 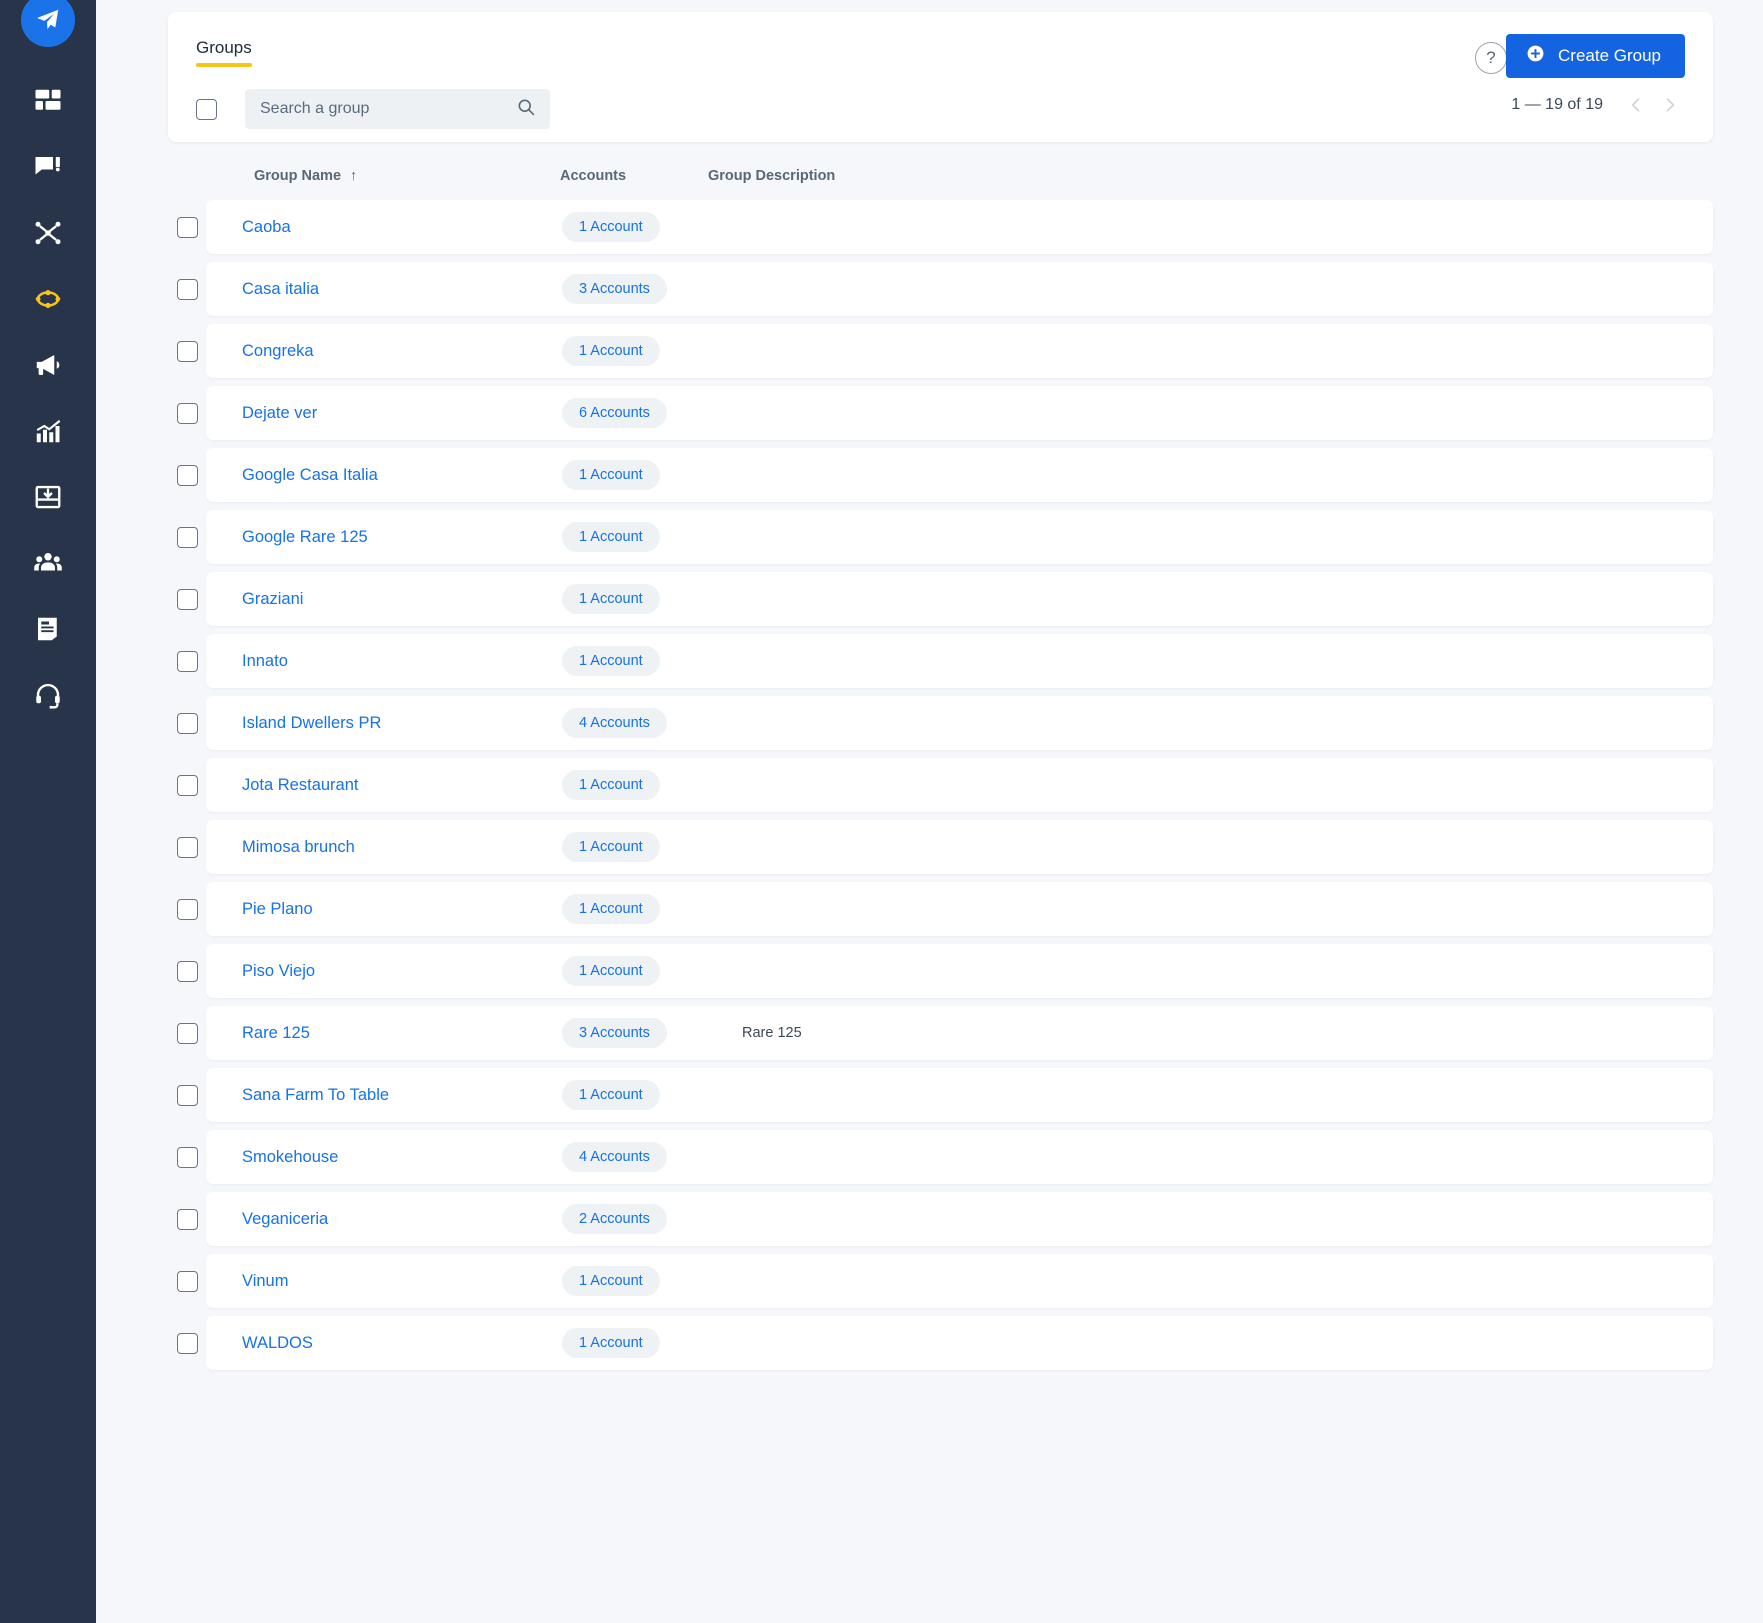 What do you see at coordinates (384, 661) in the screenshot?
I see `group-name-link: Innato` at bounding box center [384, 661].